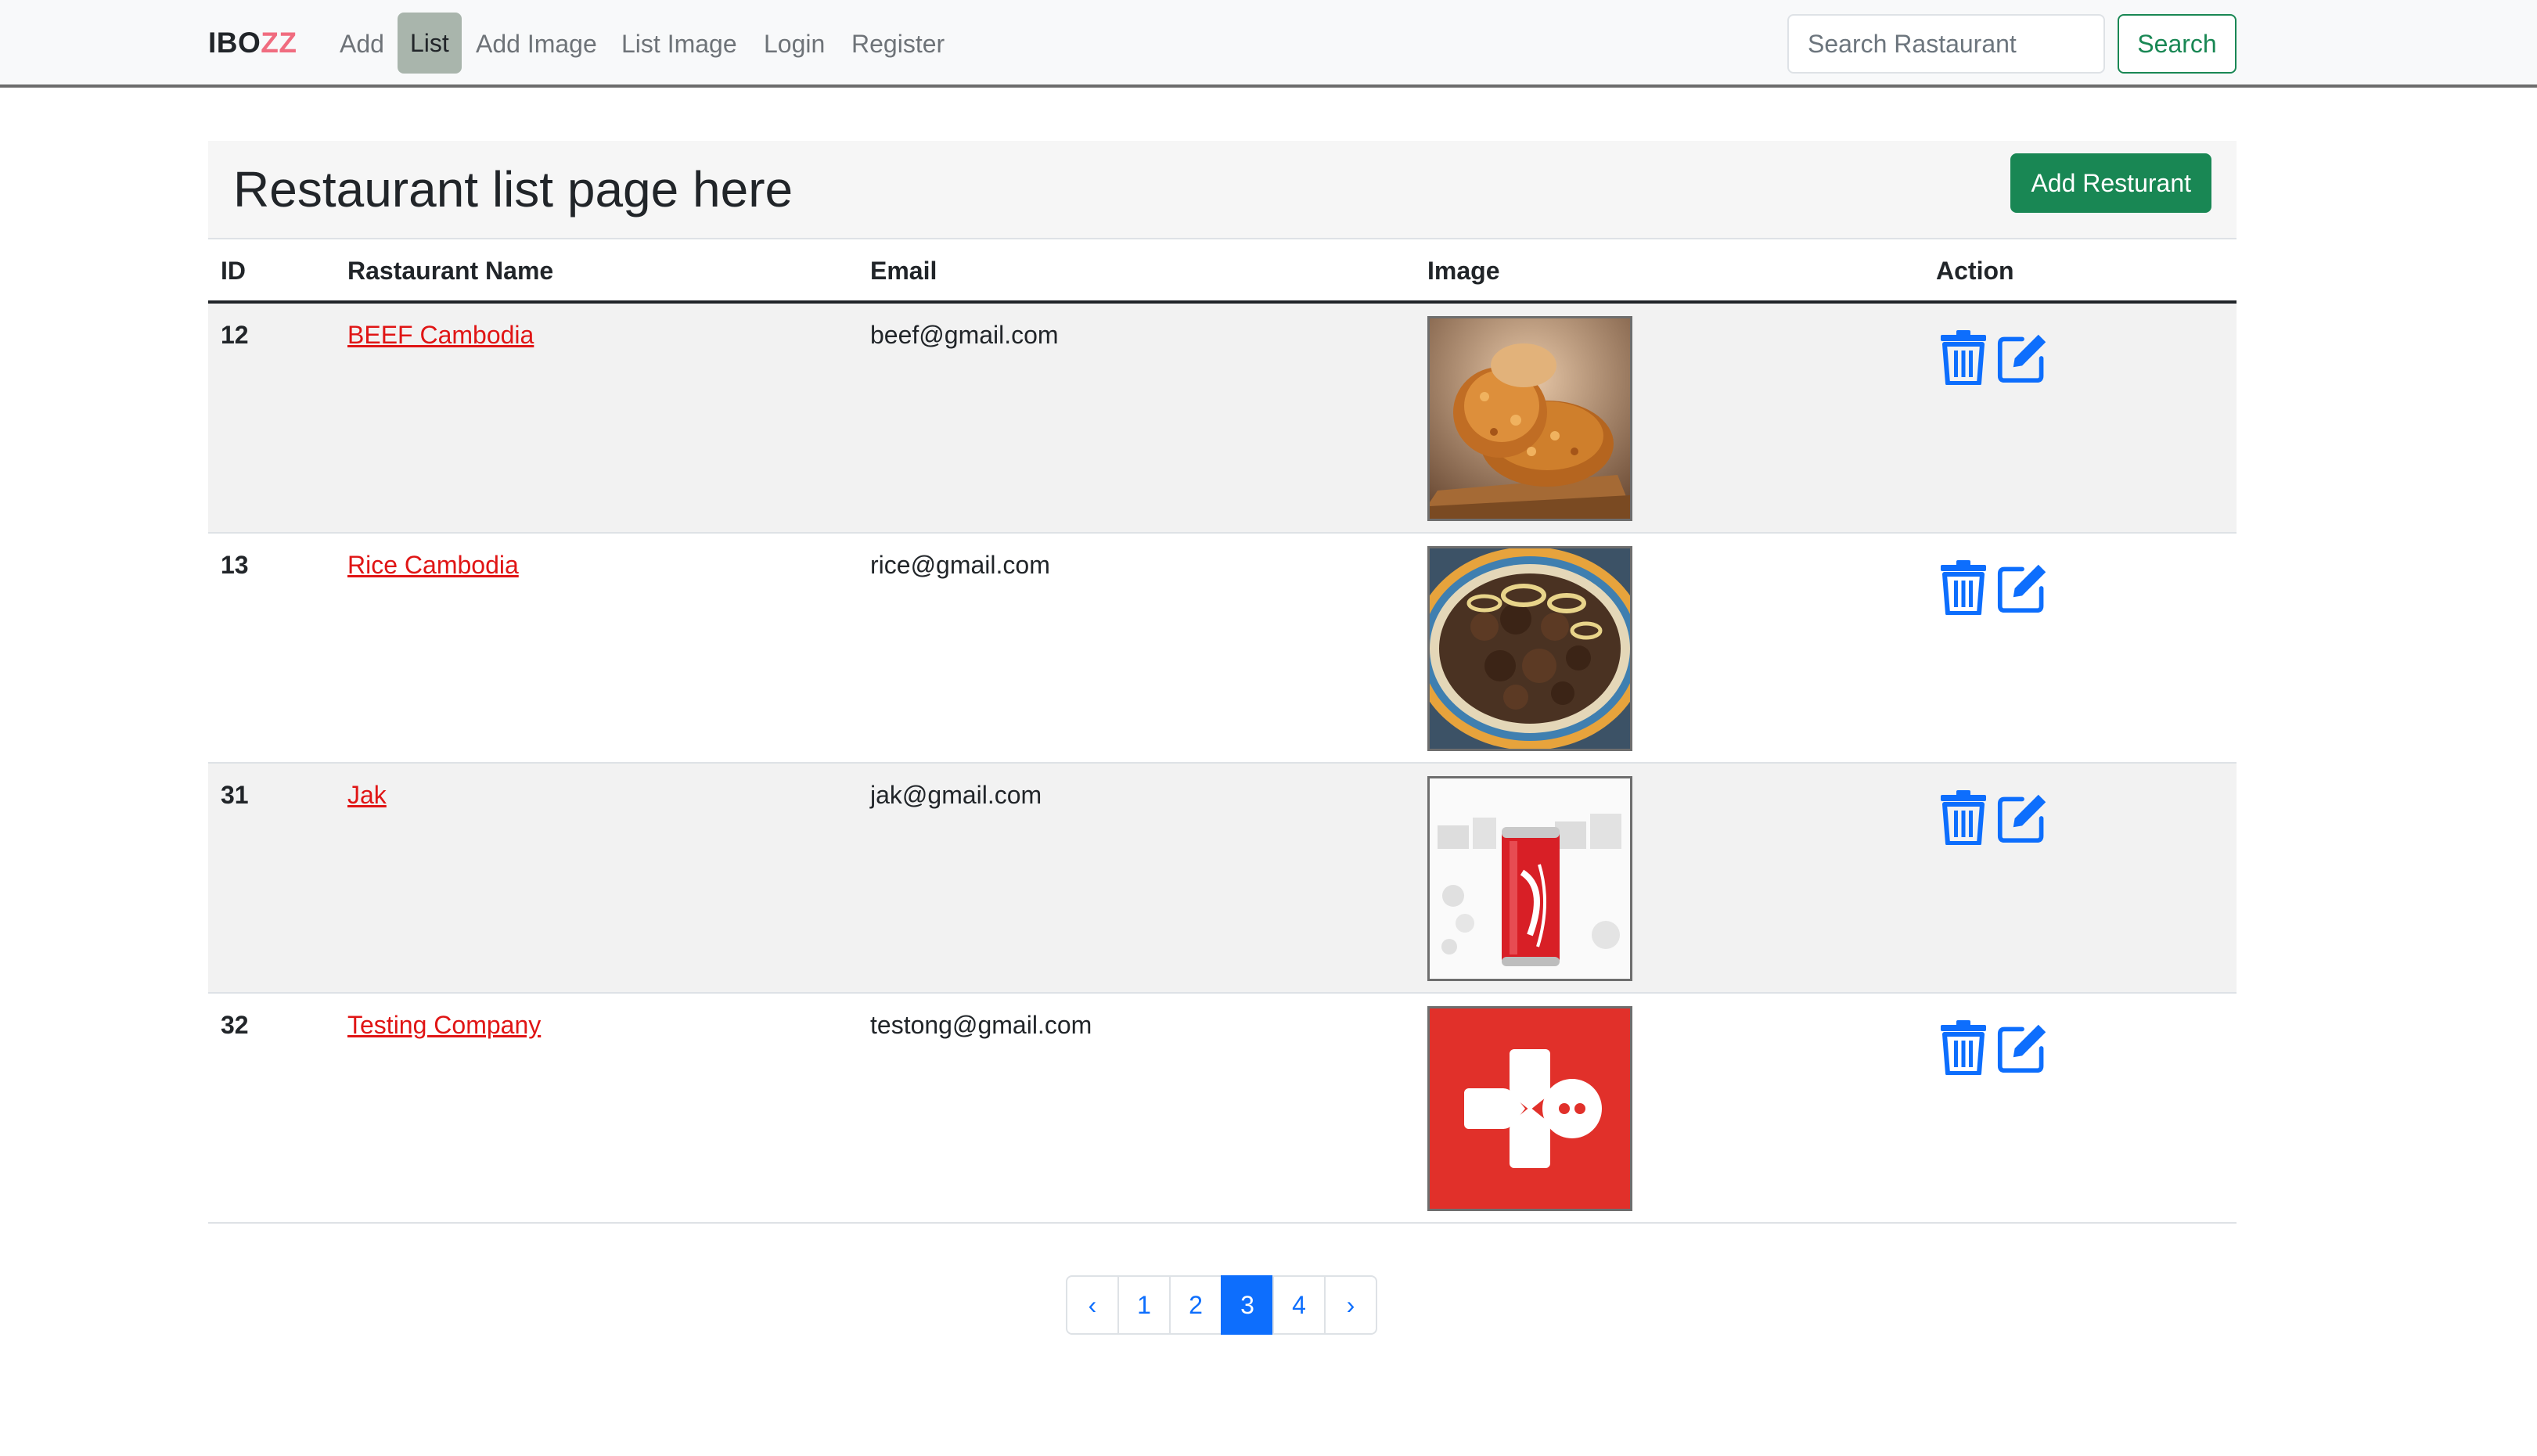 This screenshot has height=1456, width=2537. Describe the element at coordinates (1299, 1305) in the screenshot. I see `pagination-page-4: 4` at that location.